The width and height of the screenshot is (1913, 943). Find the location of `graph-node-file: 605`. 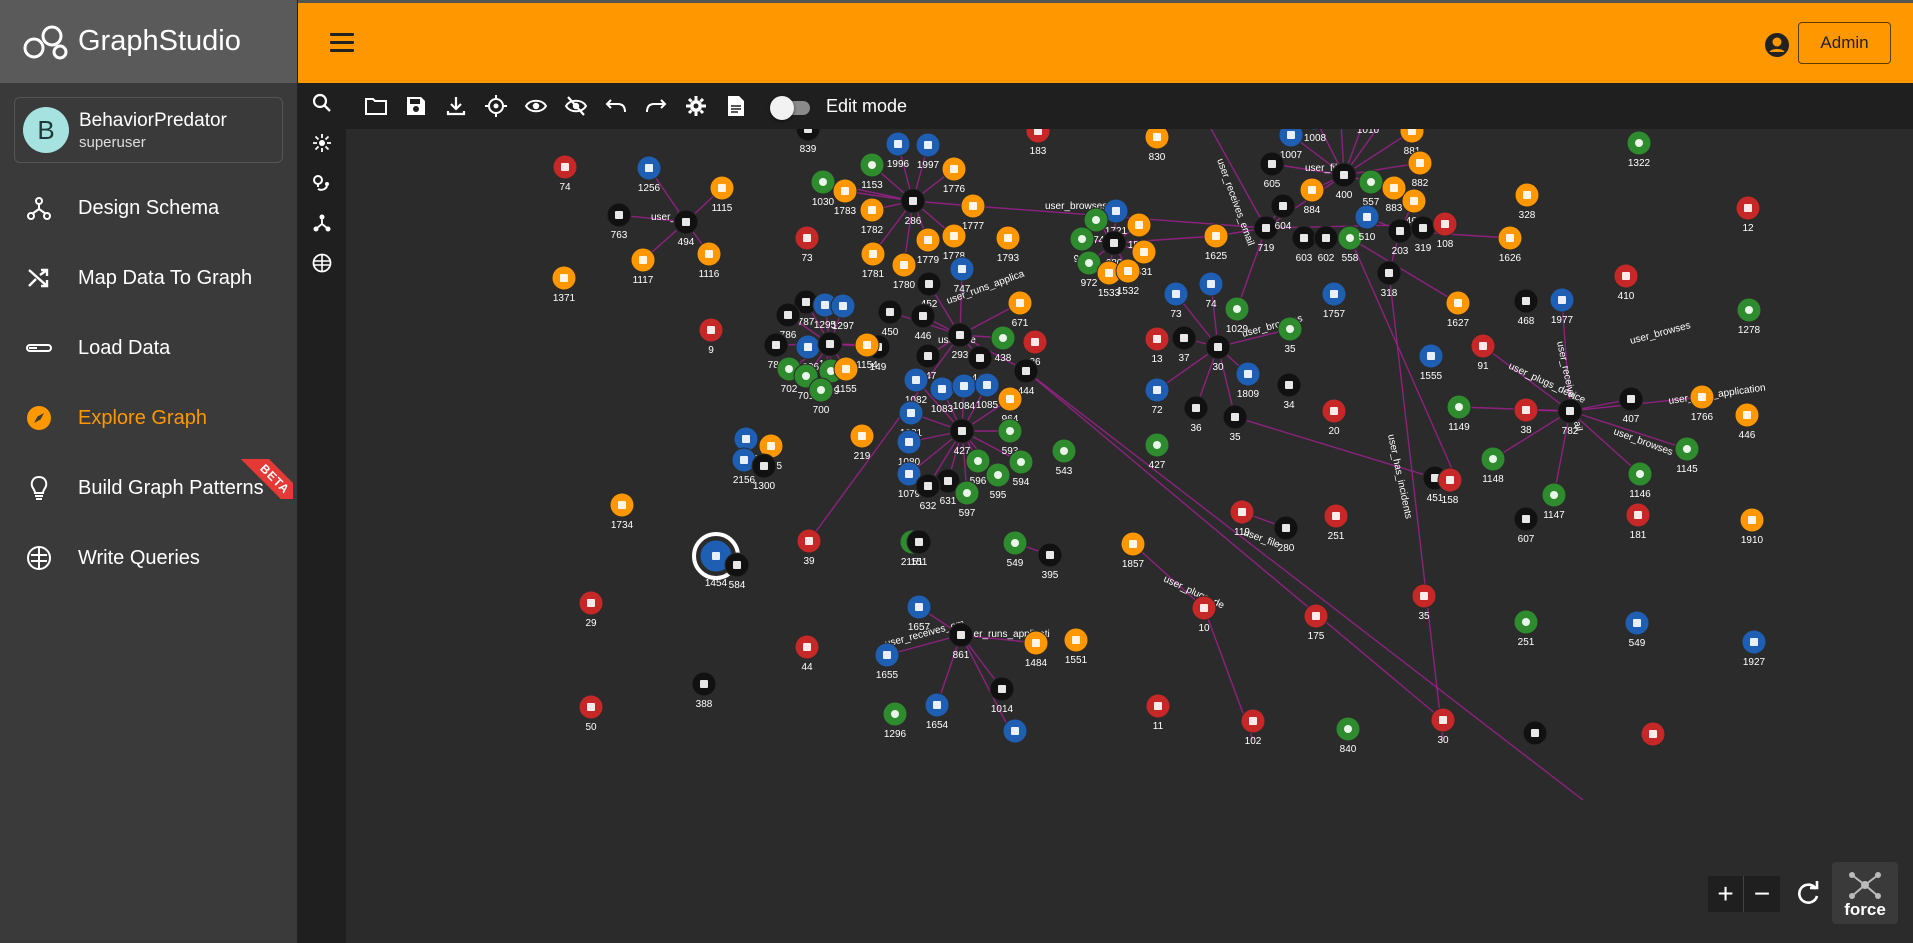

graph-node-file: 605 is located at coordinates (1272, 170).